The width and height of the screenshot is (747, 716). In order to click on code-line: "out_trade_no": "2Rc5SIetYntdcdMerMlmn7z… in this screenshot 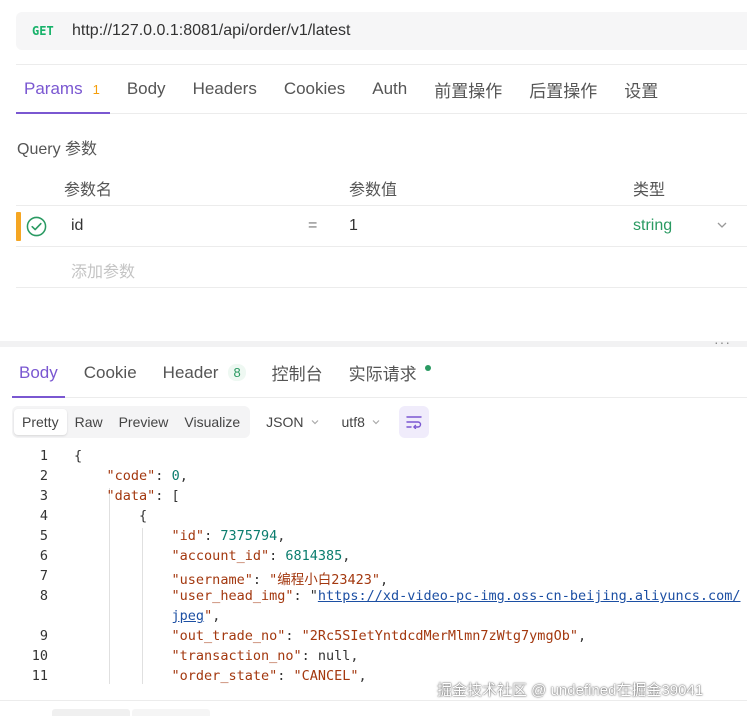, I will do `click(379, 636)`.